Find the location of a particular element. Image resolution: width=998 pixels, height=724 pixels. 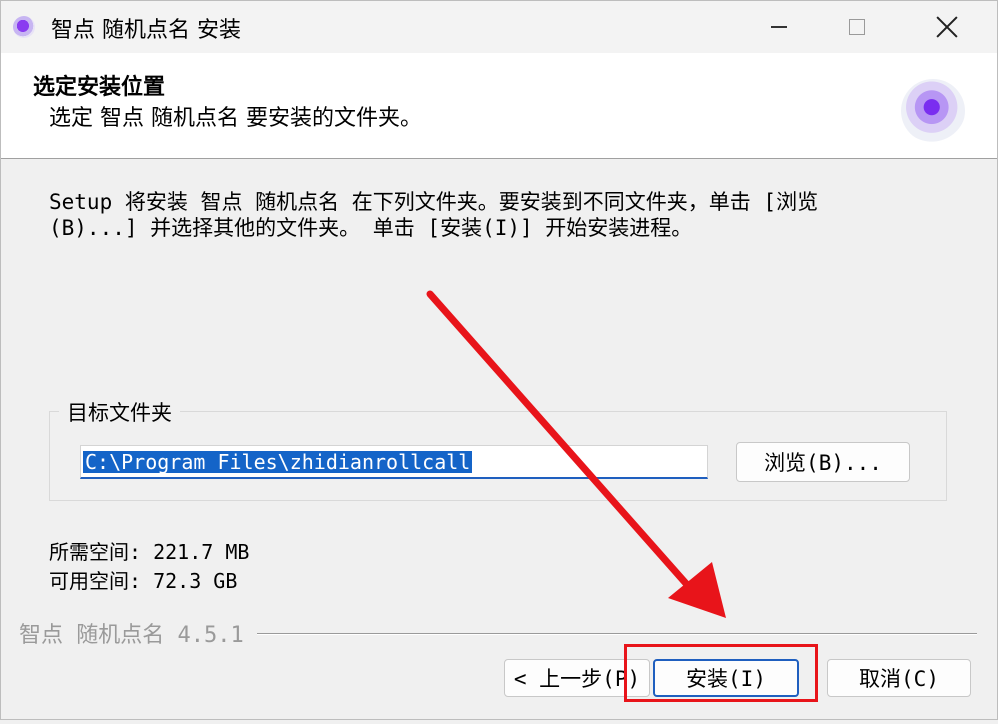

page-header: 选定安装位置 选定 智点 随机点名 要安装的文件夹。 is located at coordinates (499, 106).